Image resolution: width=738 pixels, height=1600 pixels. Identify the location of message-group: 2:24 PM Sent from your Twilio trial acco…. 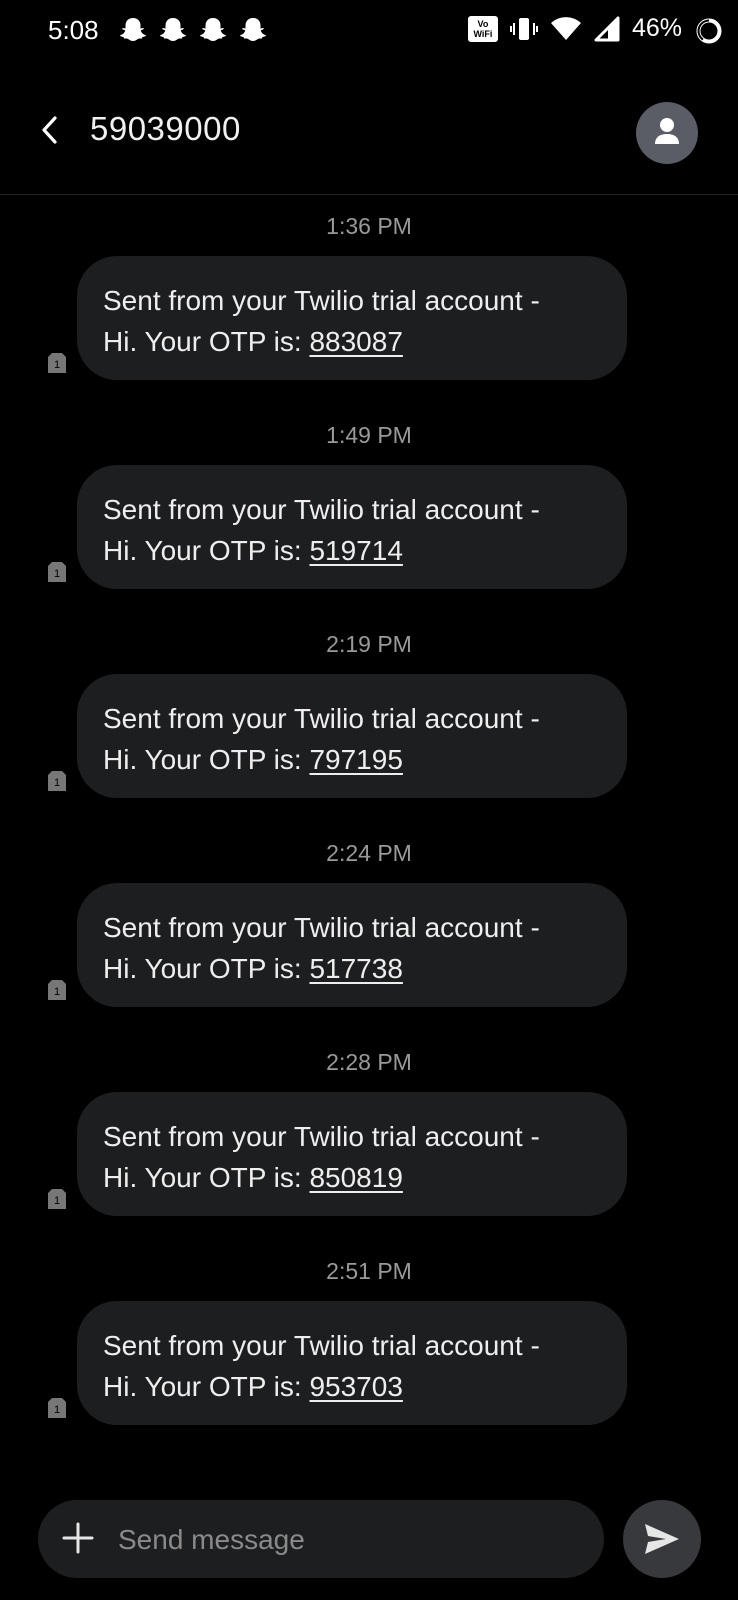
(369, 926).